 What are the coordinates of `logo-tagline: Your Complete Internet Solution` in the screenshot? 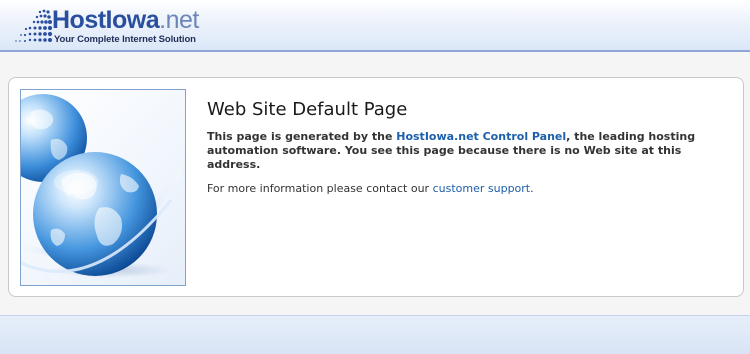 It's located at (125, 39).